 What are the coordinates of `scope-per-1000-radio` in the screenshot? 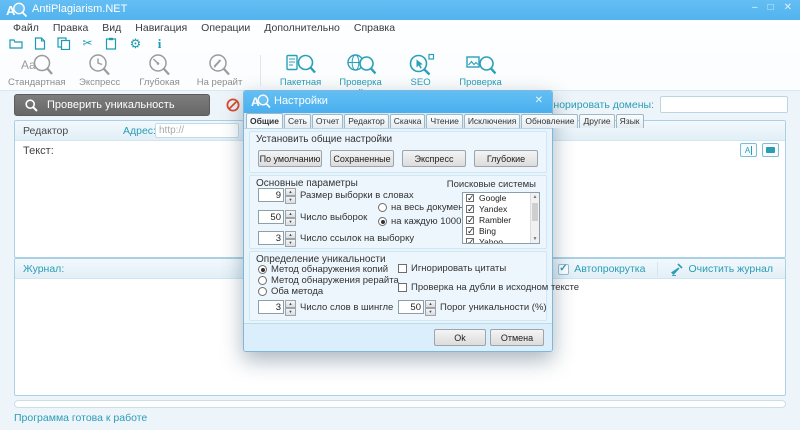 It's located at (382, 221).